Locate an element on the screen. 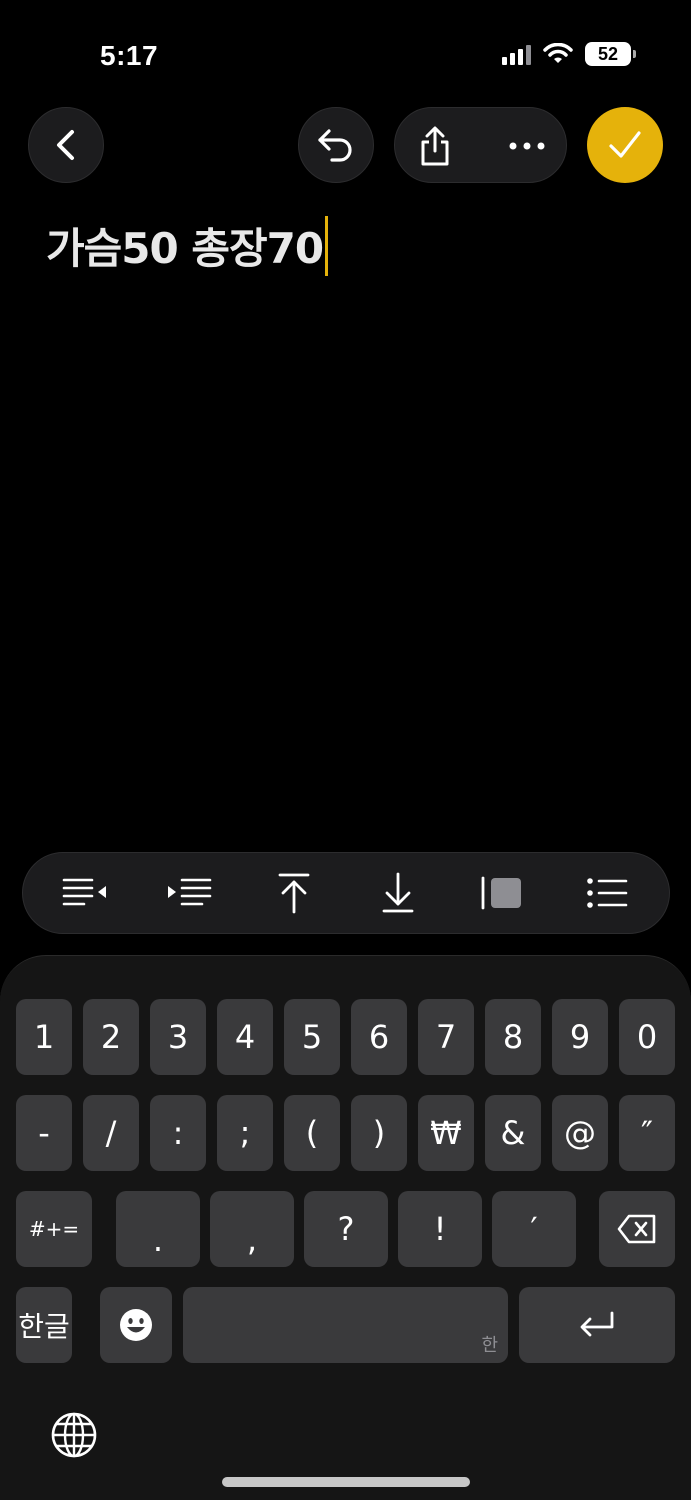  move-up-button is located at coordinates (294, 893).